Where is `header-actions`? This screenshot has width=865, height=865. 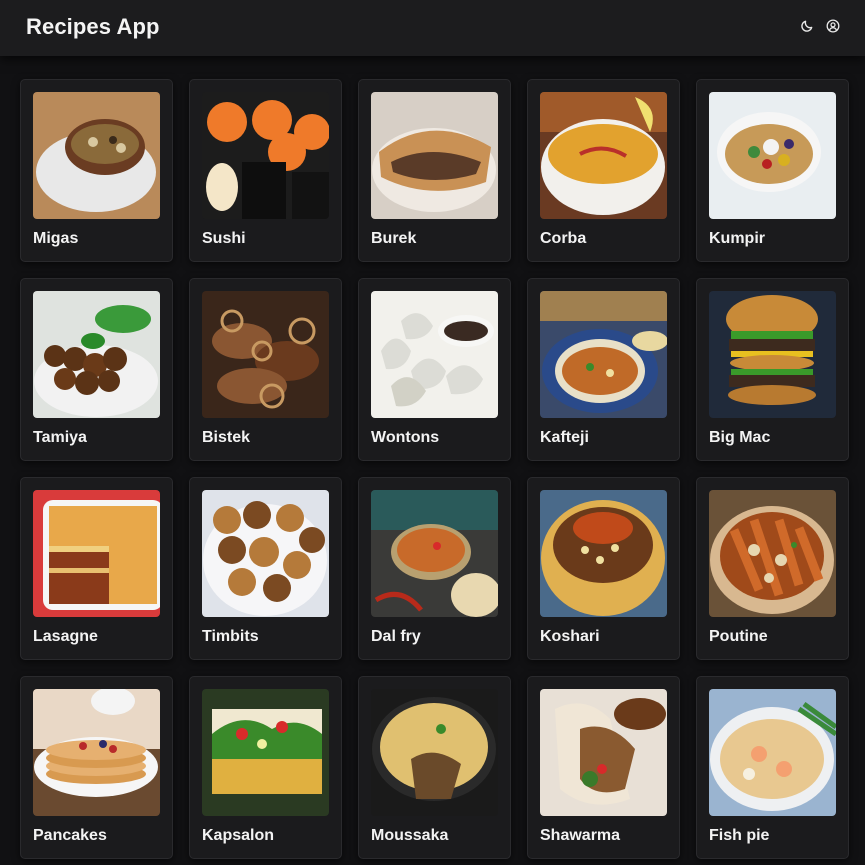
header-actions is located at coordinates (820, 26).